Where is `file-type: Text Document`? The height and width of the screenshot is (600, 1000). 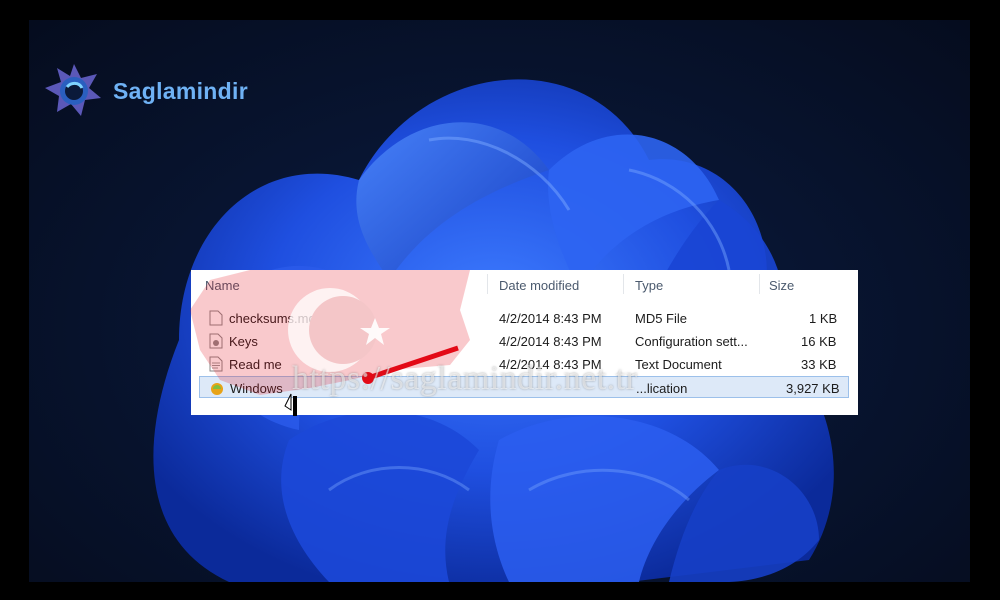 file-type: Text Document is located at coordinates (678, 364).